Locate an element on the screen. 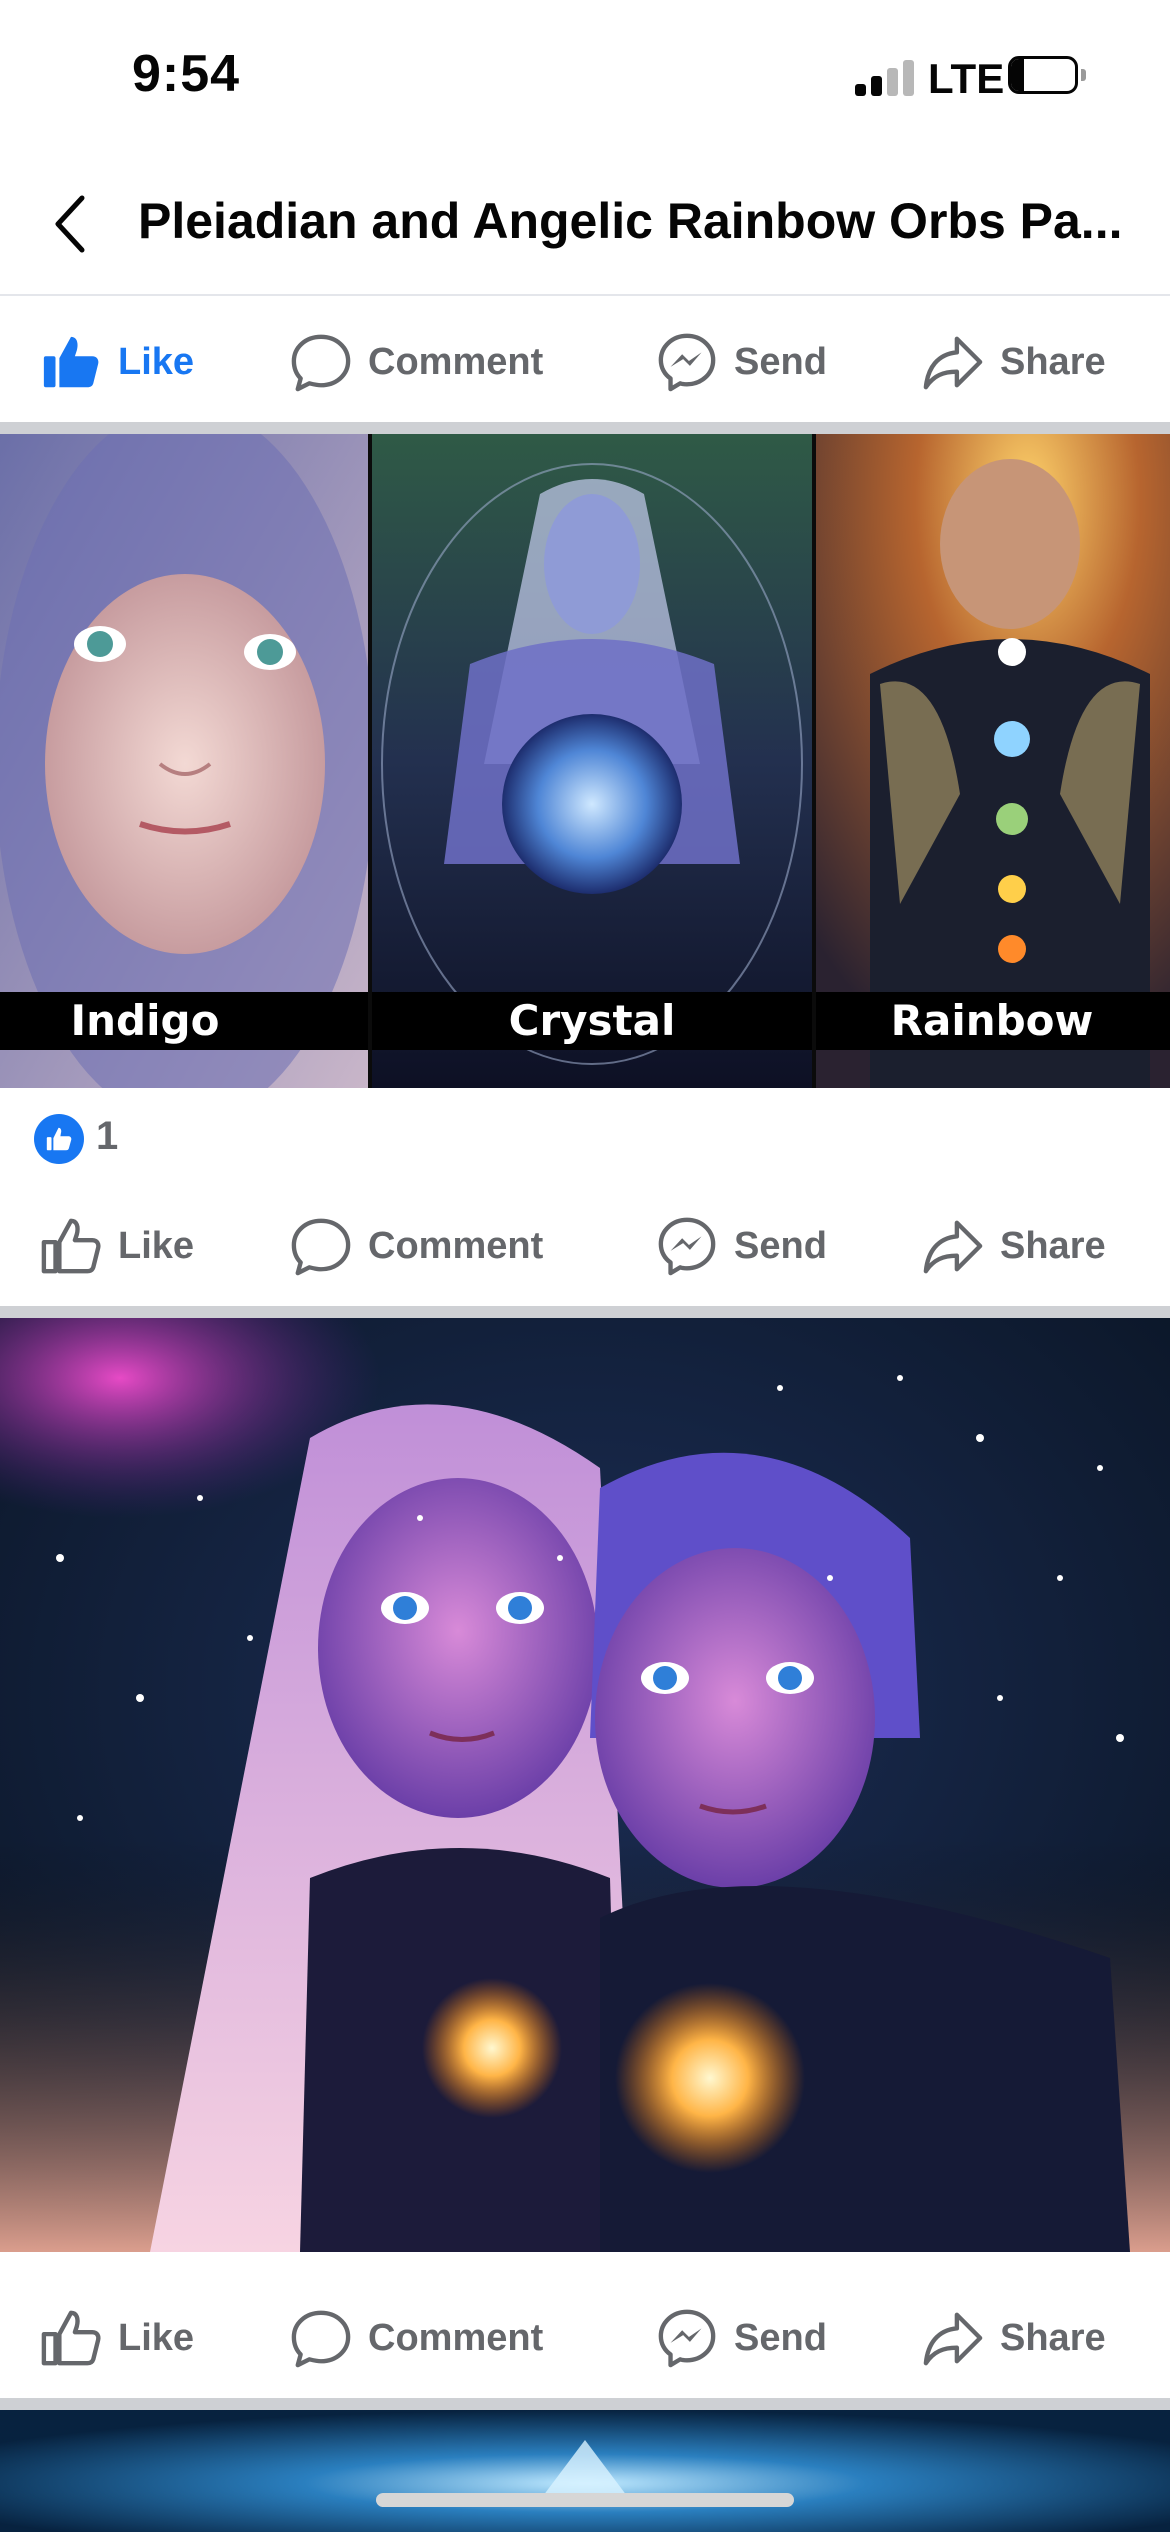  battery-icon: 21 is located at coordinates (1047, 76).